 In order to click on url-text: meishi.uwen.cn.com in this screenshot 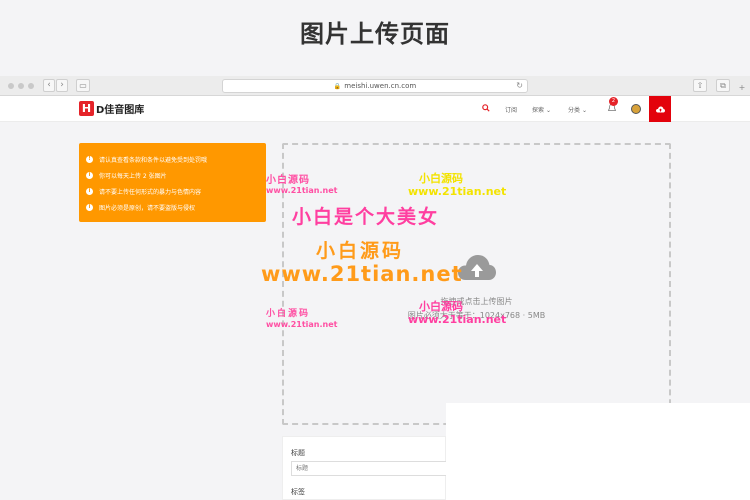, I will do `click(380, 86)`.